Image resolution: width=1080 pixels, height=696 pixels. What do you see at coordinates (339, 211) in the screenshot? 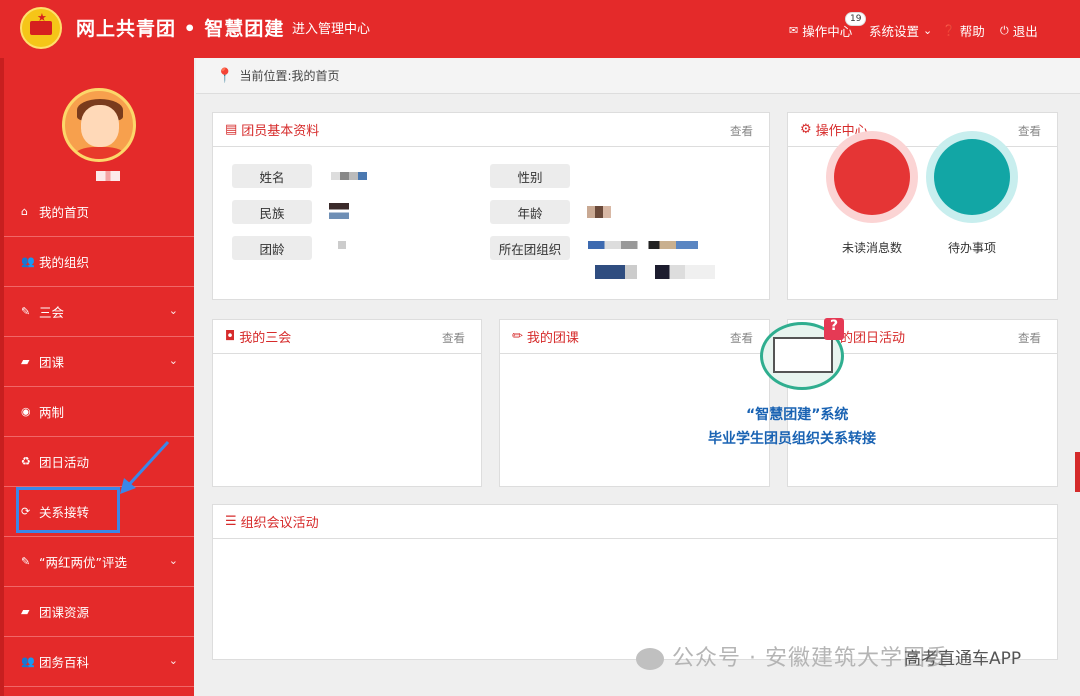
I see `ethnicity-value-pixelated` at bounding box center [339, 211].